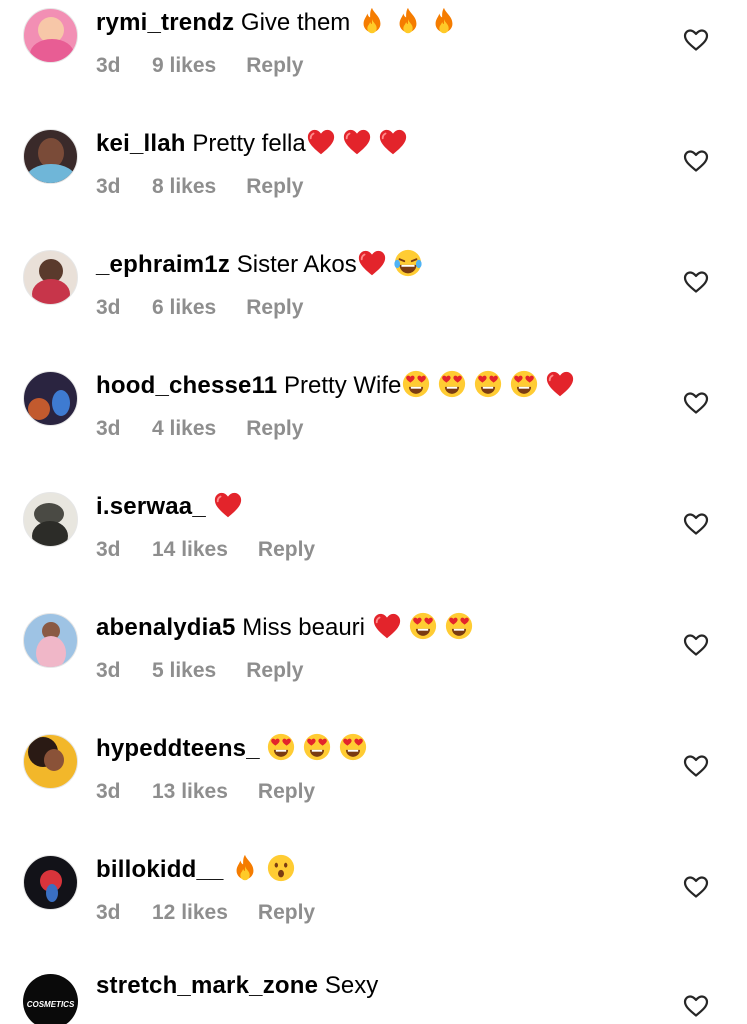 This screenshot has height=1024, width=747. Describe the element at coordinates (178, 748) in the screenshot. I see `username: hypeddteens_` at that location.